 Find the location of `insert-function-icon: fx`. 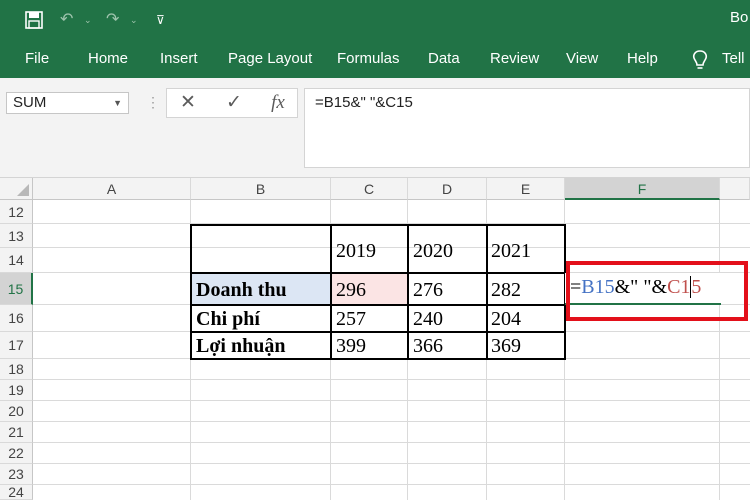

insert-function-icon: fx is located at coordinates (278, 103).